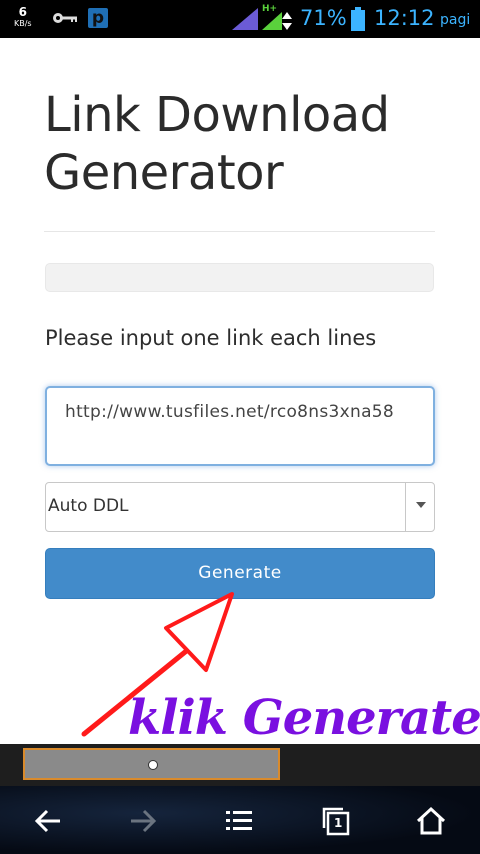 The height and width of the screenshot is (854, 480). Describe the element at coordinates (143, 821) in the screenshot. I see `forward-icon` at that location.